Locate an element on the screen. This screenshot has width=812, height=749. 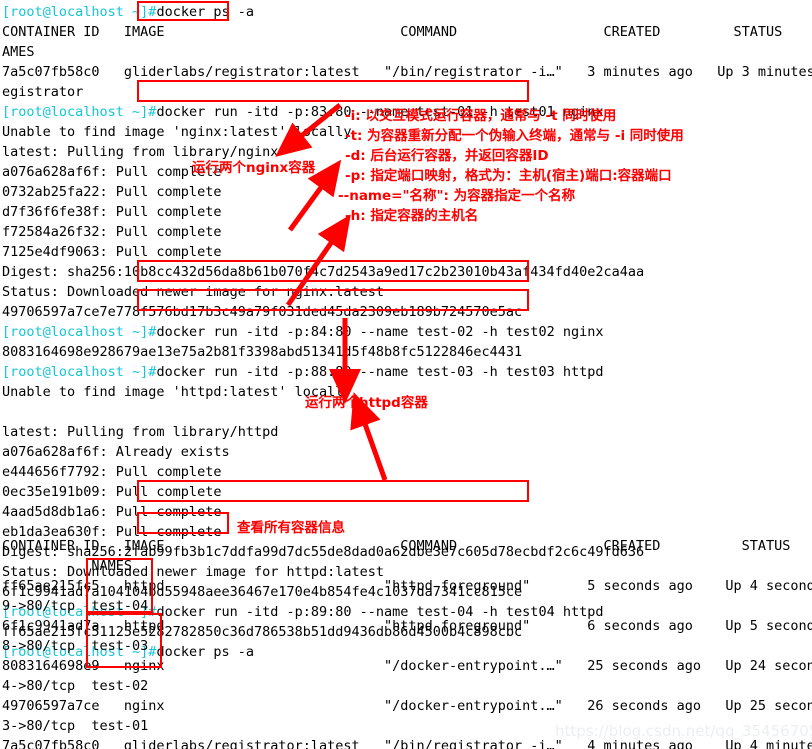
command-text: docker ps -a is located at coordinates (205, 12).